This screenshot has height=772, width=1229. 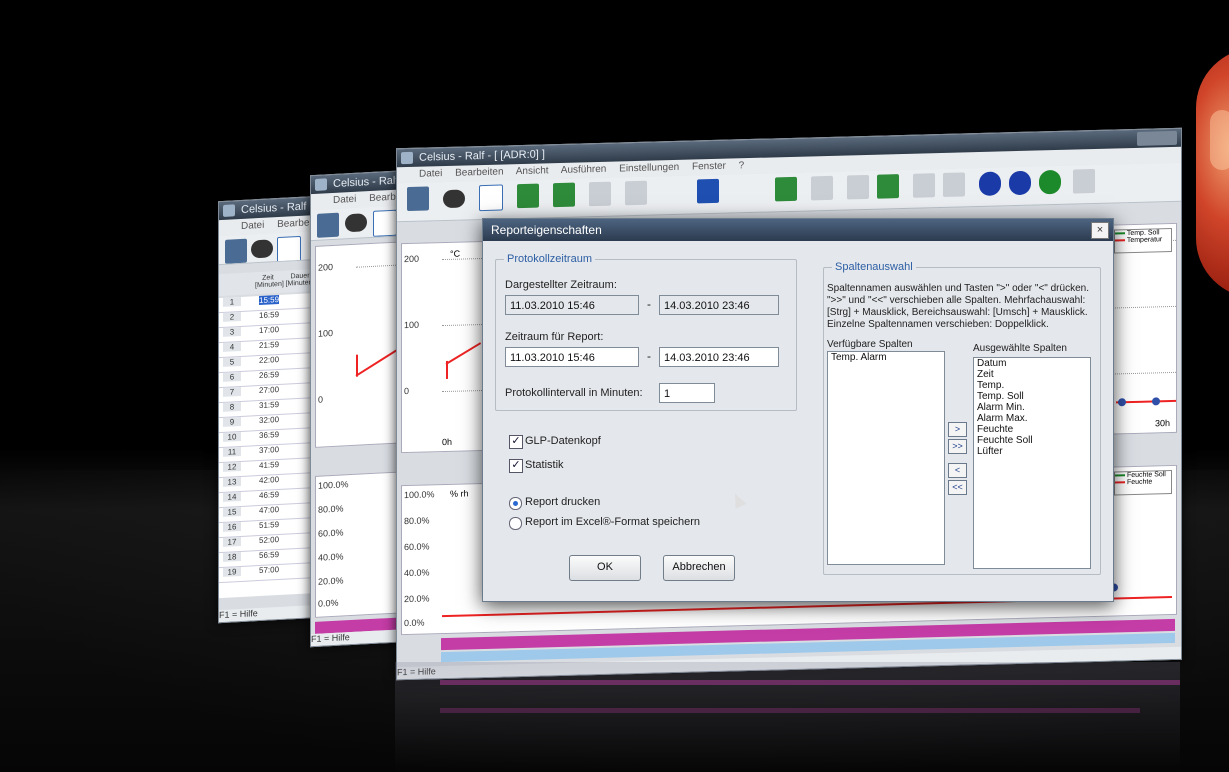 What do you see at coordinates (822, 188) in the screenshot?
I see `export-icon` at bounding box center [822, 188].